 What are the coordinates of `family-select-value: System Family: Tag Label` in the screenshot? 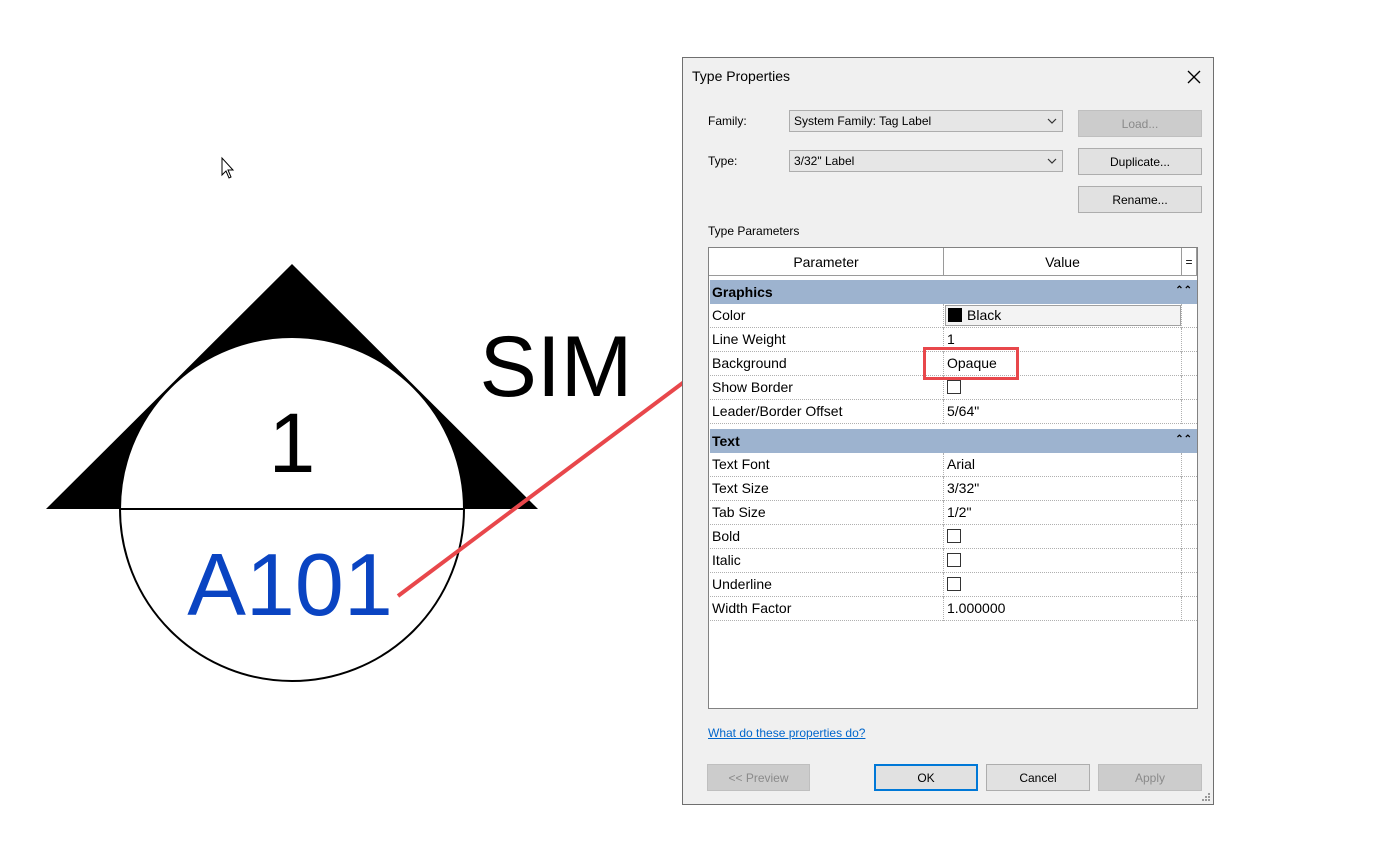 It's located at (863, 121).